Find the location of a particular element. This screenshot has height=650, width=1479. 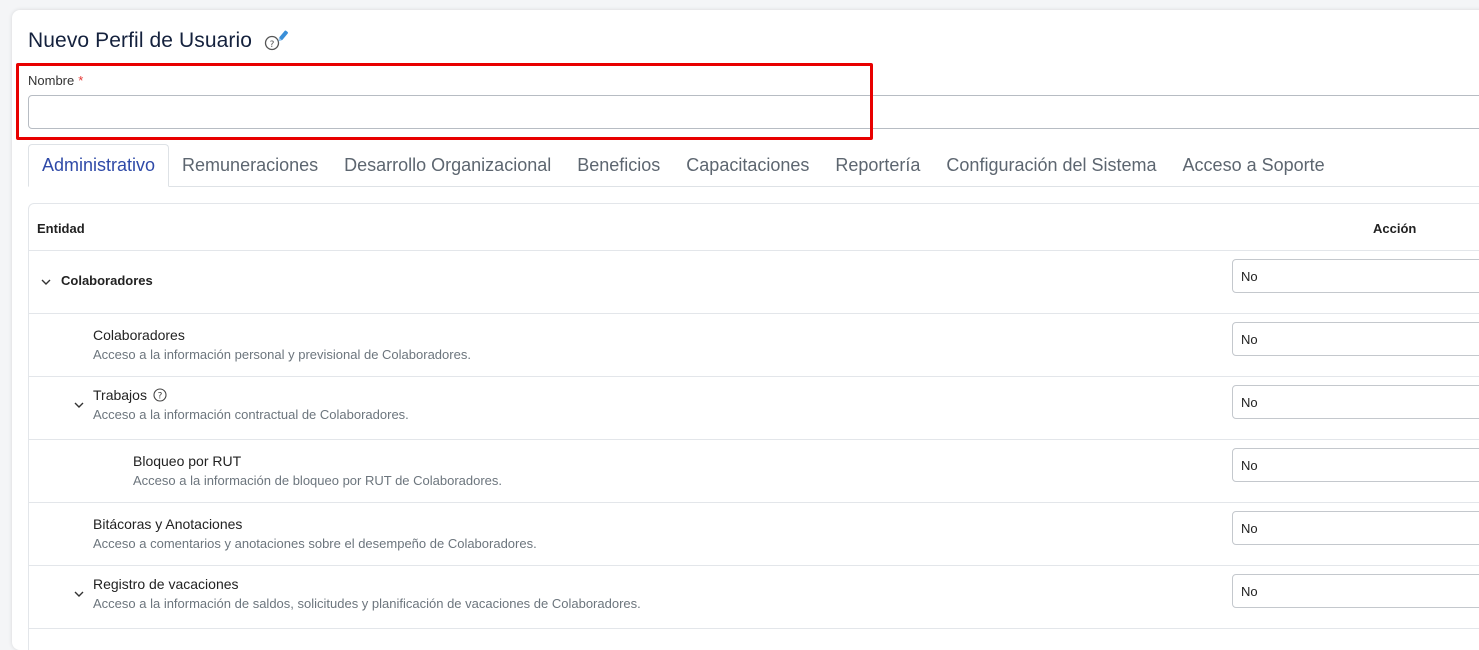

title-row: Nuevo Perfil de Usuario ? is located at coordinates (159, 41).